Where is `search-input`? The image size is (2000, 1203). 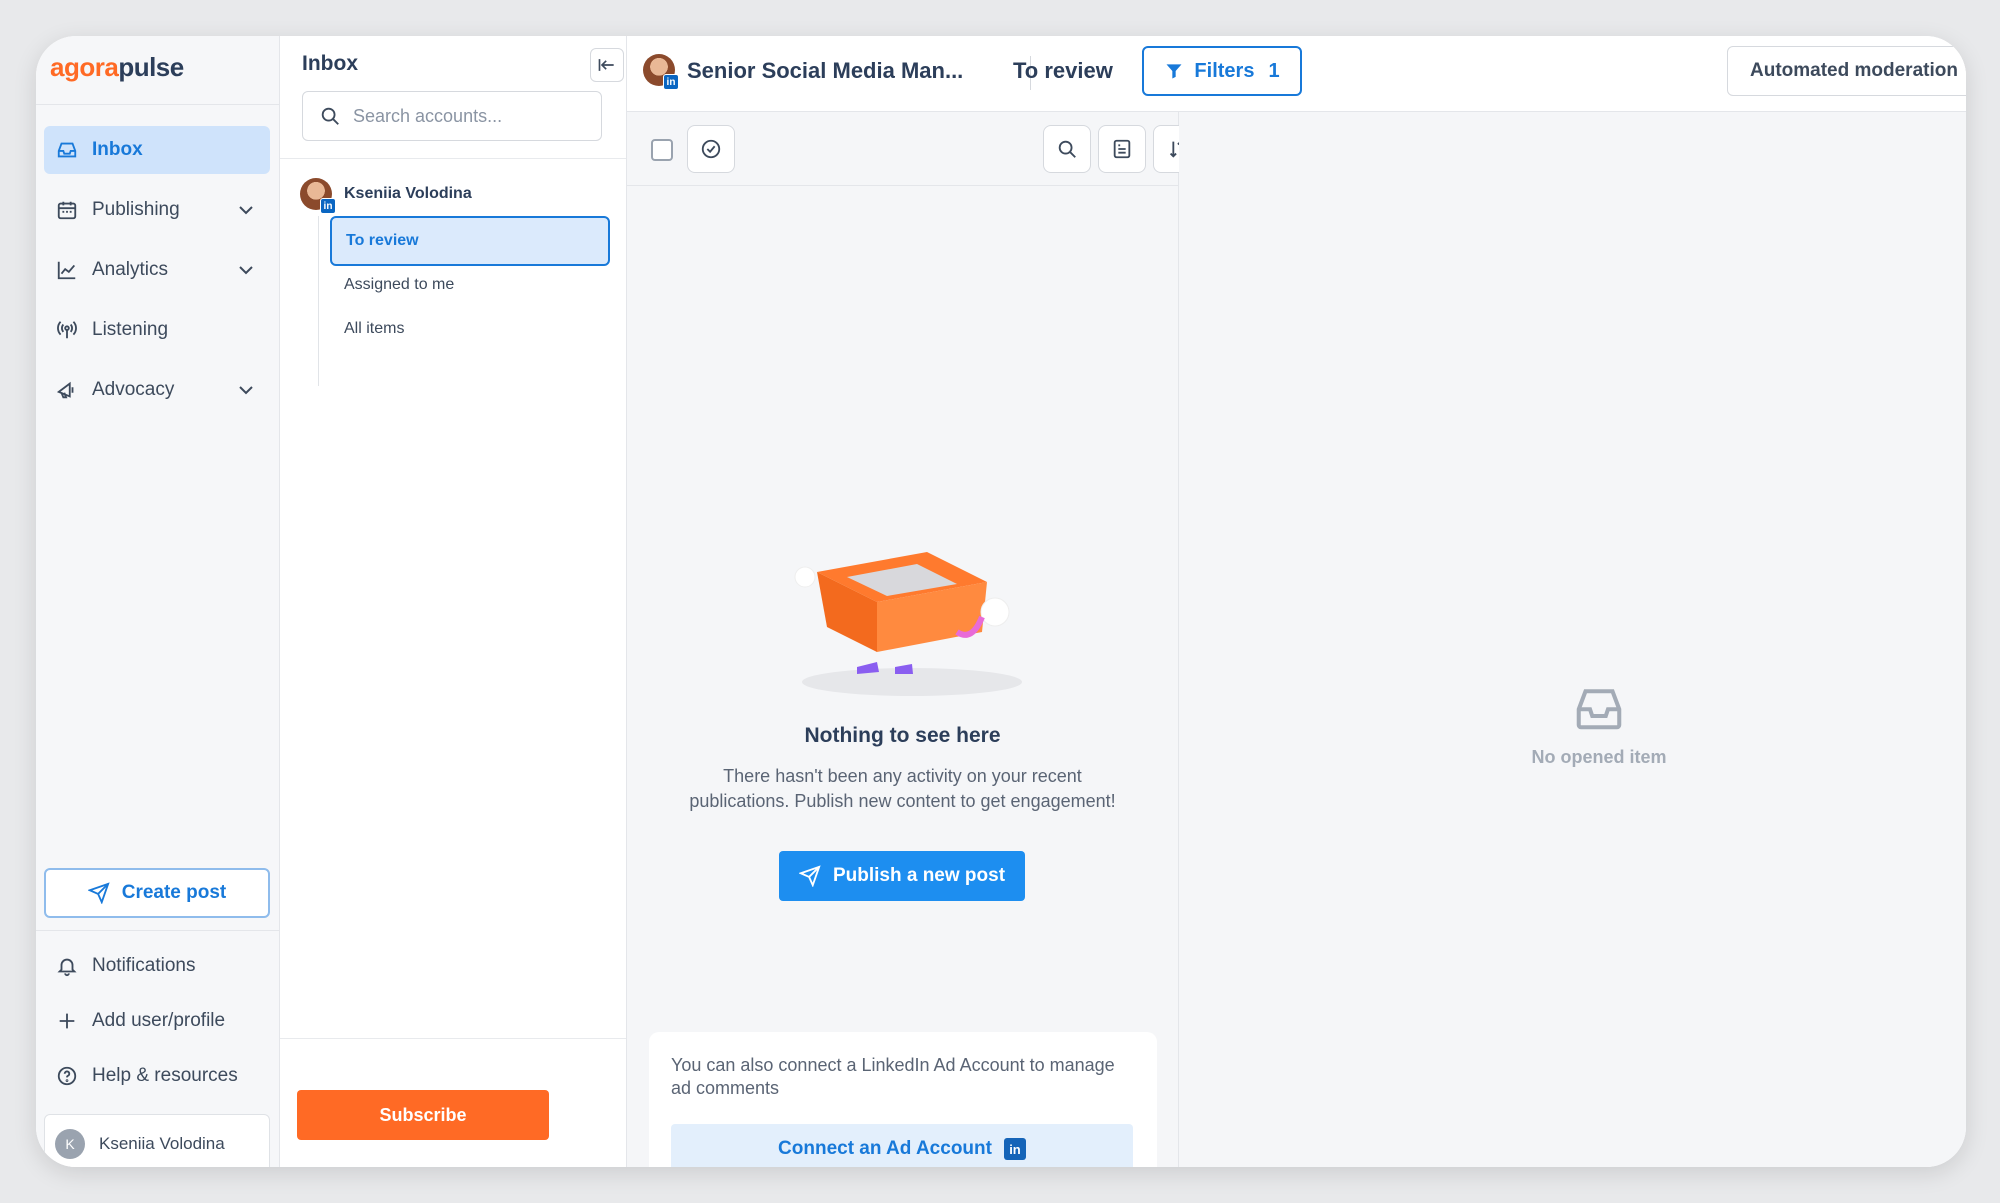
search-input is located at coordinates (473, 116).